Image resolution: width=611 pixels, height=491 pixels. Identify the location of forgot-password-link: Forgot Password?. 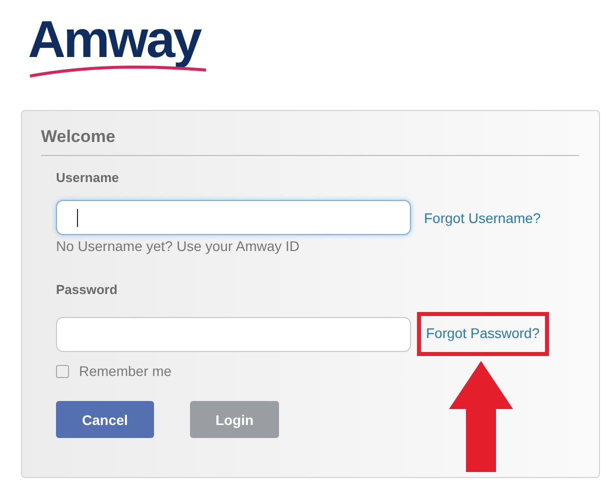
(483, 333).